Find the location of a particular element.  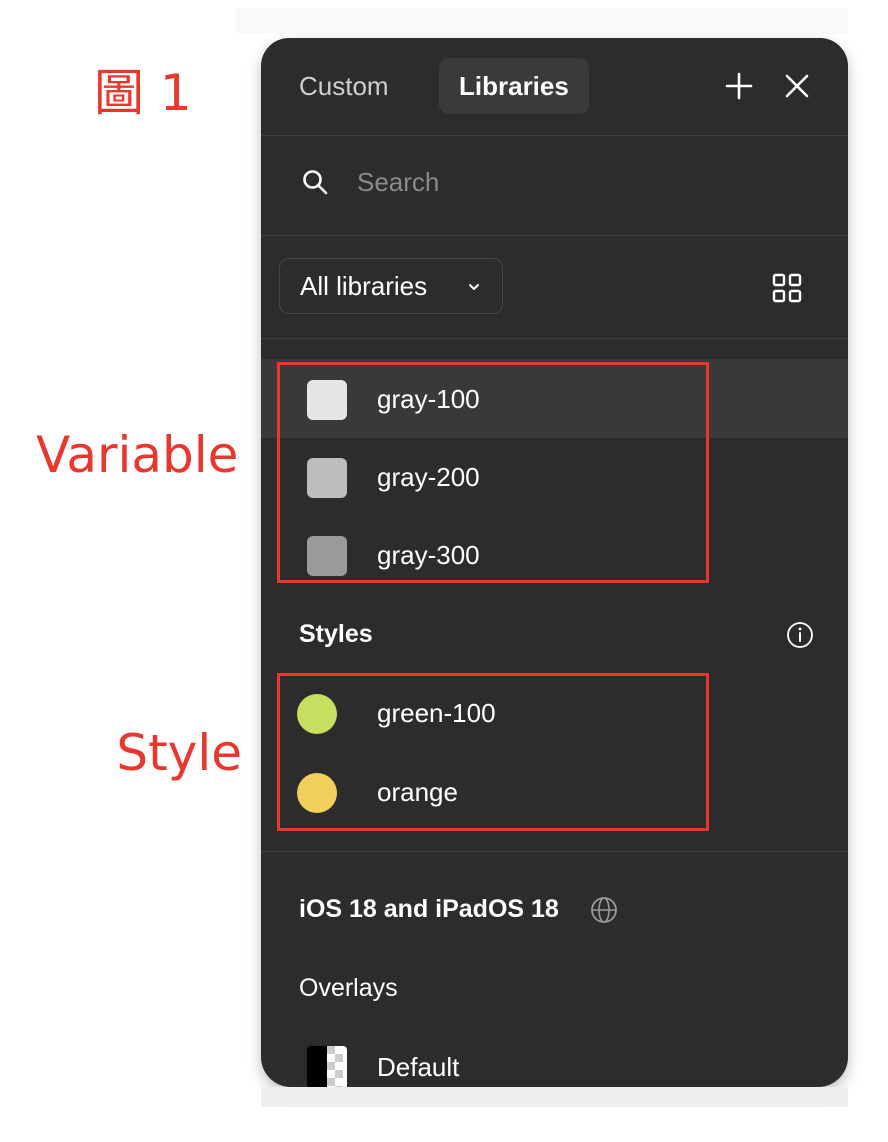

overlay-item-default: Default is located at coordinates (554, 1057).